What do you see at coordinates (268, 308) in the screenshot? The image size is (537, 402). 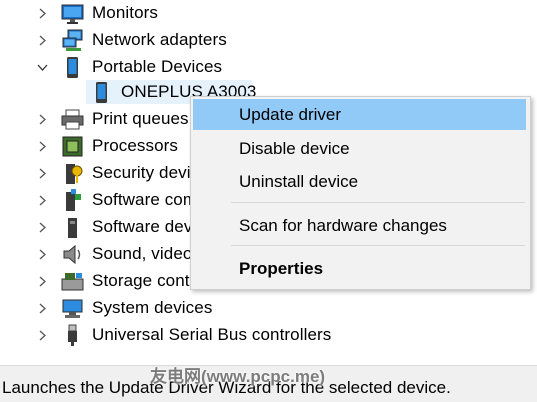 I see `tree-item-system-devices: System devices` at bounding box center [268, 308].